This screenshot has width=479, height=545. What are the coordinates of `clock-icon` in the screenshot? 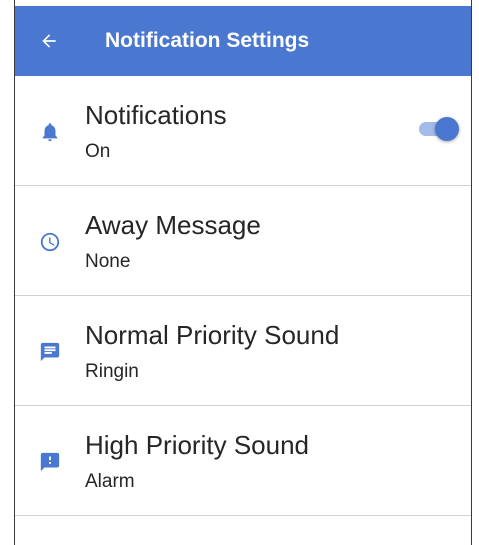 It's located at (50, 242).